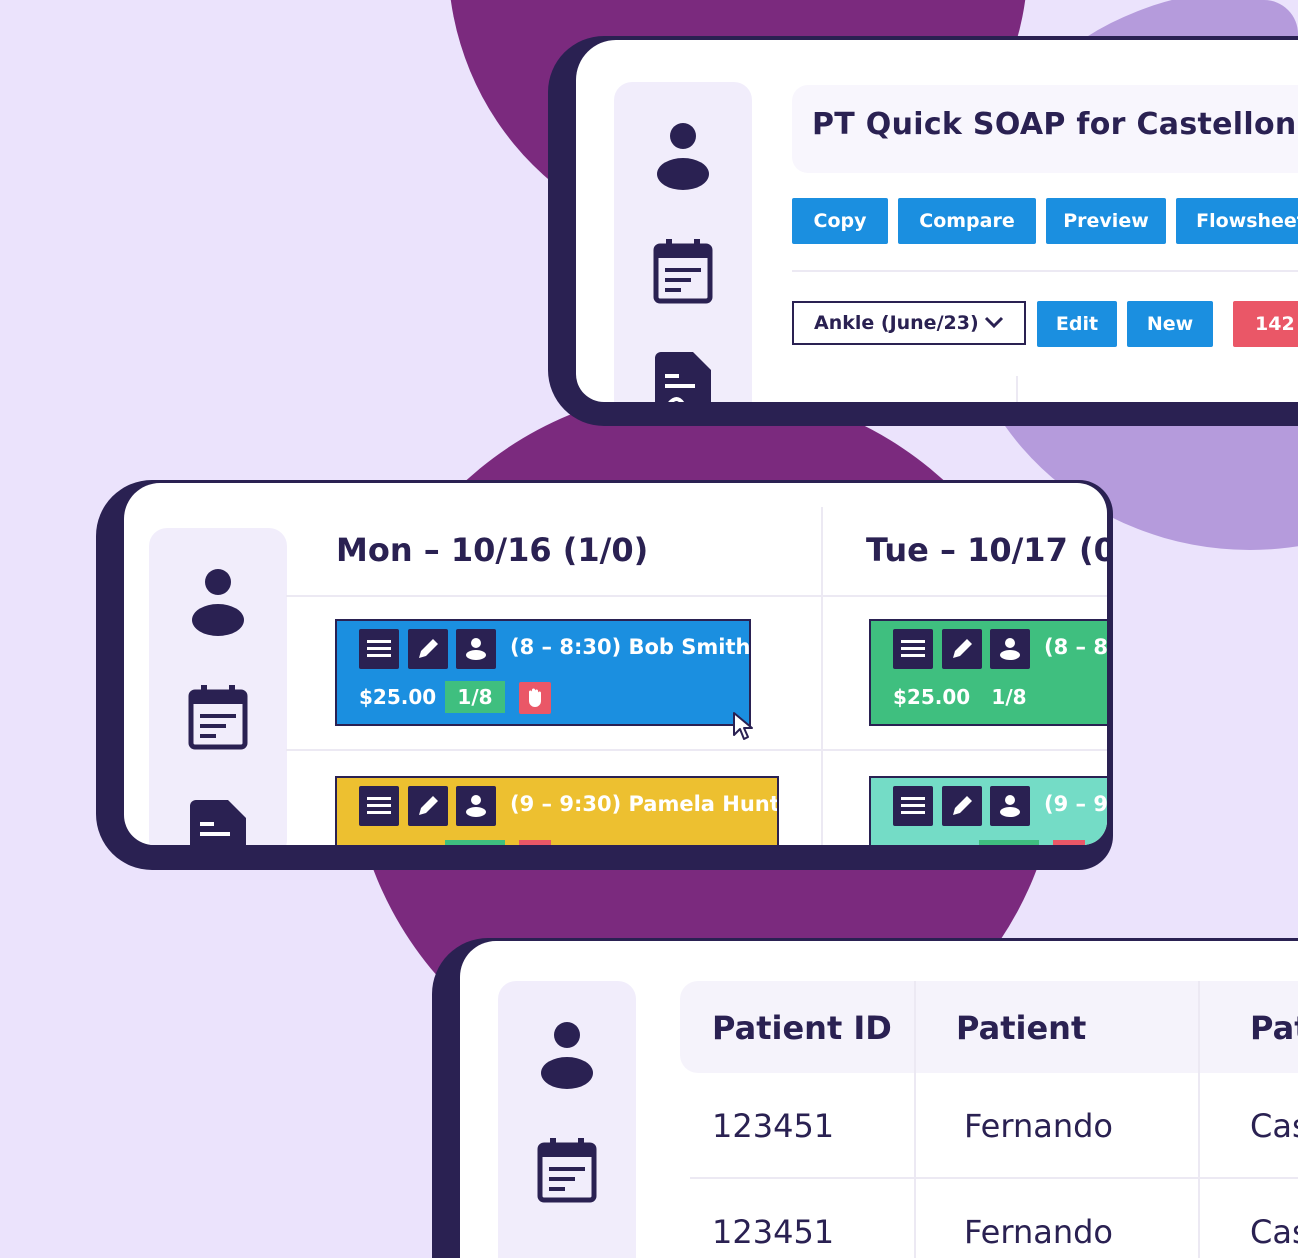  What do you see at coordinates (1021, 1028) in the screenshot?
I see `column-header-patient: Patient` at bounding box center [1021, 1028].